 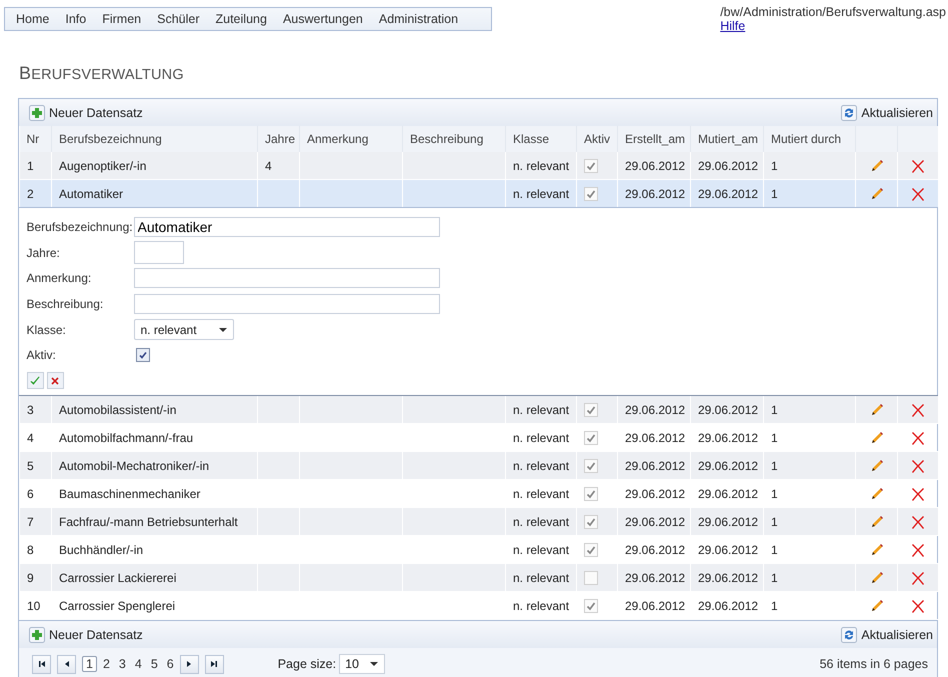 I want to click on column-header: Jahre, so click(x=279, y=139).